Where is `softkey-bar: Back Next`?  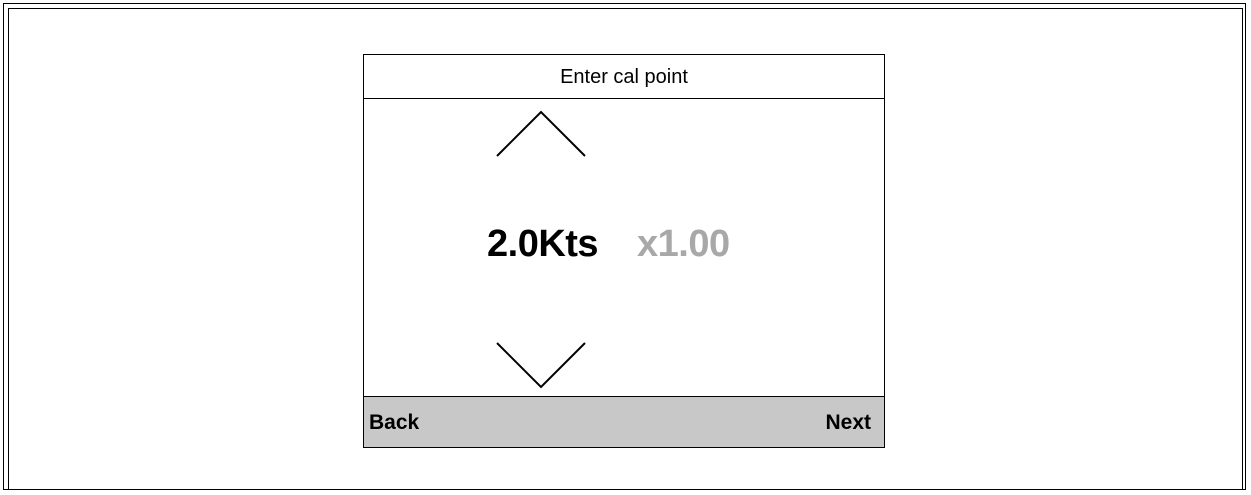
softkey-bar: Back Next is located at coordinates (624, 421).